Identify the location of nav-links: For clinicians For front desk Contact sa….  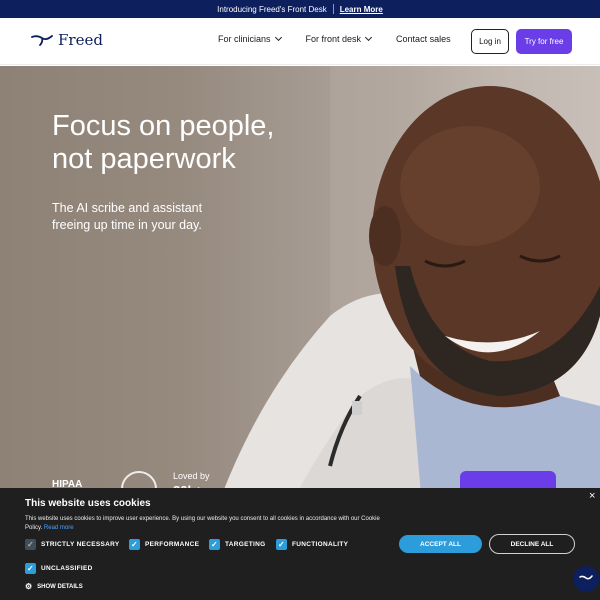
(334, 38).